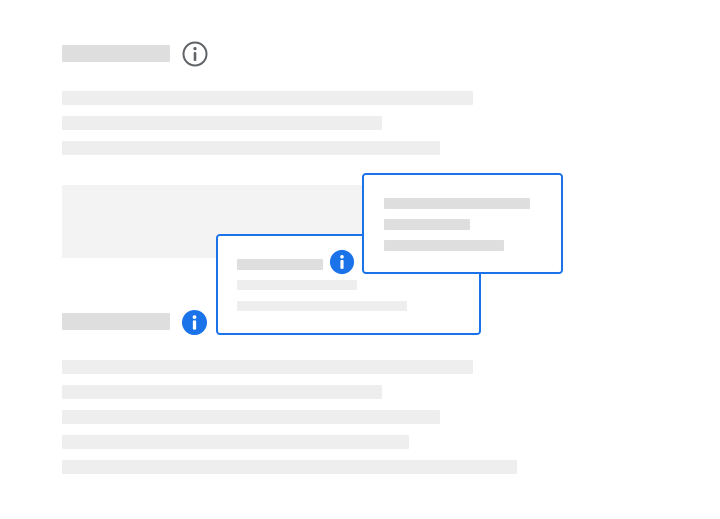  What do you see at coordinates (116, 53) in the screenshot?
I see `section-1-title-placeholder` at bounding box center [116, 53].